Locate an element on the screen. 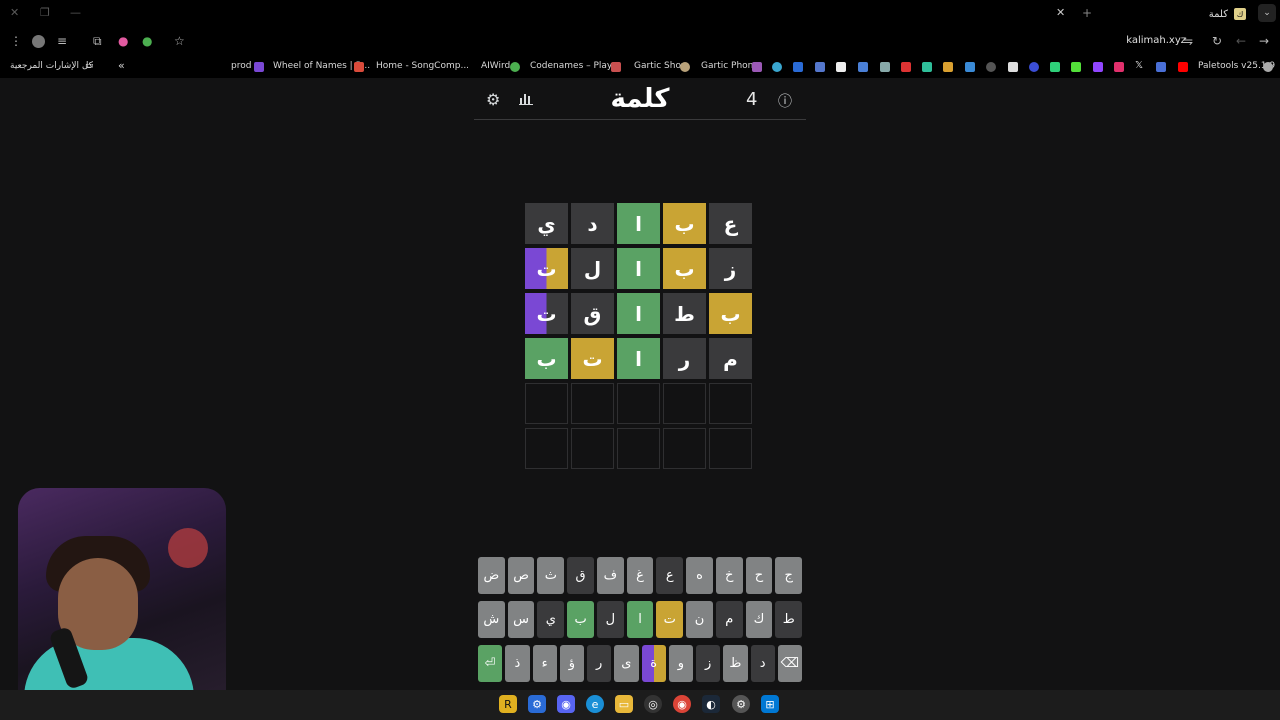 This screenshot has height=720, width=1280. discord-icon: ◉ is located at coordinates (566, 704).